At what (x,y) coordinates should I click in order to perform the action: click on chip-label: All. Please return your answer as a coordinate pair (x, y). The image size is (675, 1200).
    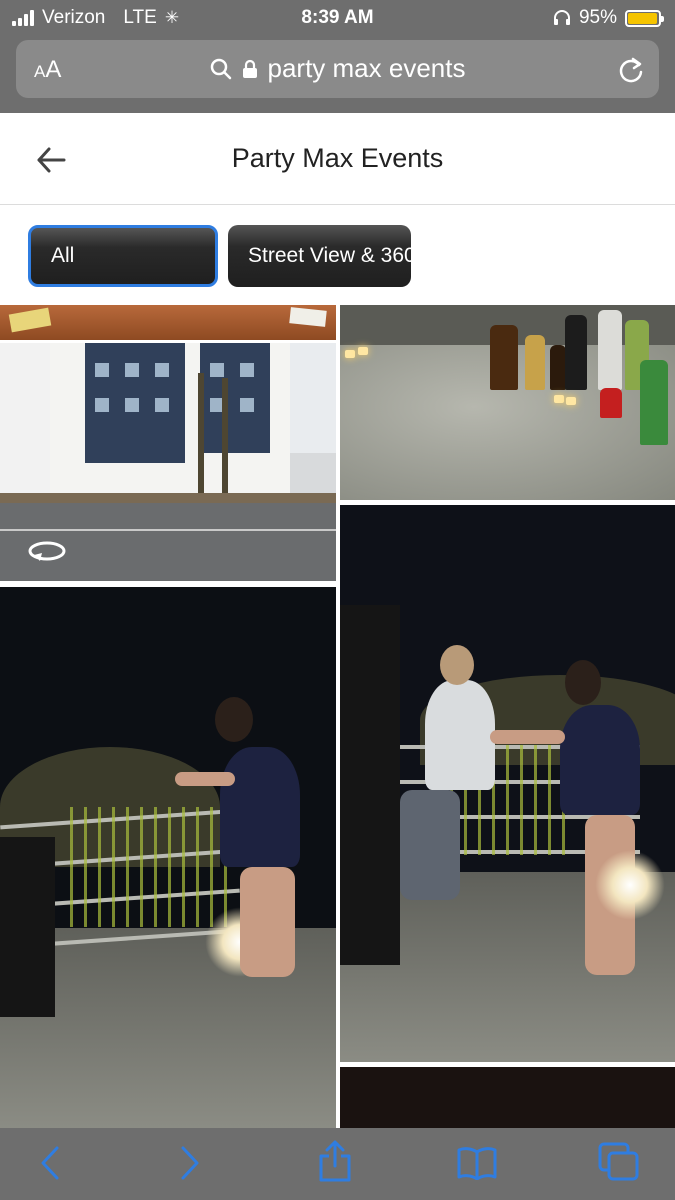
    Looking at the image, I should click on (63, 255).